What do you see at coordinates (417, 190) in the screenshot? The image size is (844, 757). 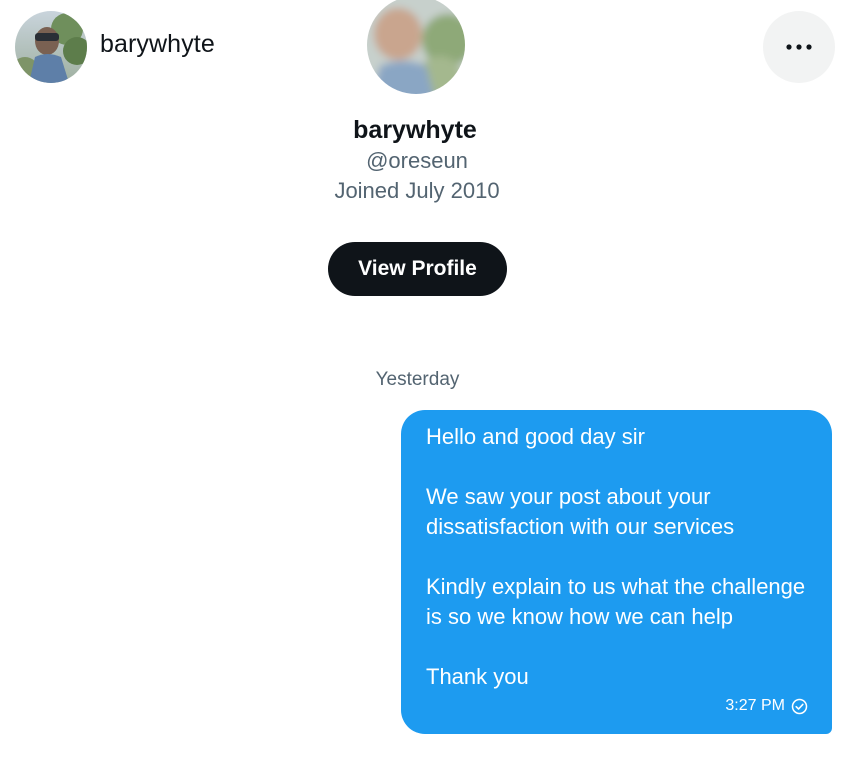 I see `profile-joined-date: Joined July 2010` at bounding box center [417, 190].